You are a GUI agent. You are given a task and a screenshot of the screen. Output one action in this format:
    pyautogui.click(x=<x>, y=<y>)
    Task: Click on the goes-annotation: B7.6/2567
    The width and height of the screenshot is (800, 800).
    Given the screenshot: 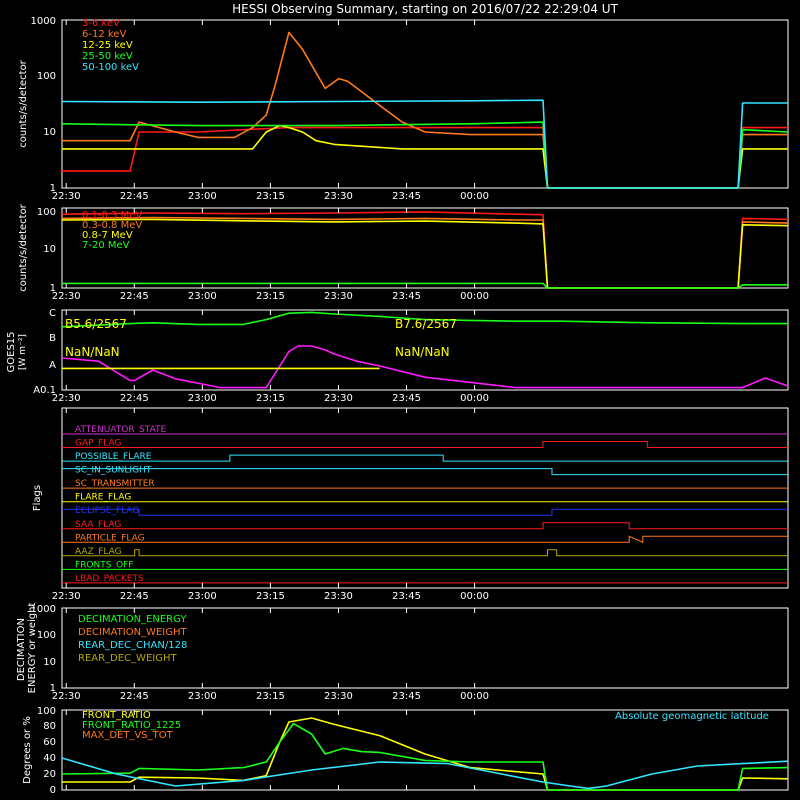 What is the action you would take?
    pyautogui.click(x=426, y=324)
    